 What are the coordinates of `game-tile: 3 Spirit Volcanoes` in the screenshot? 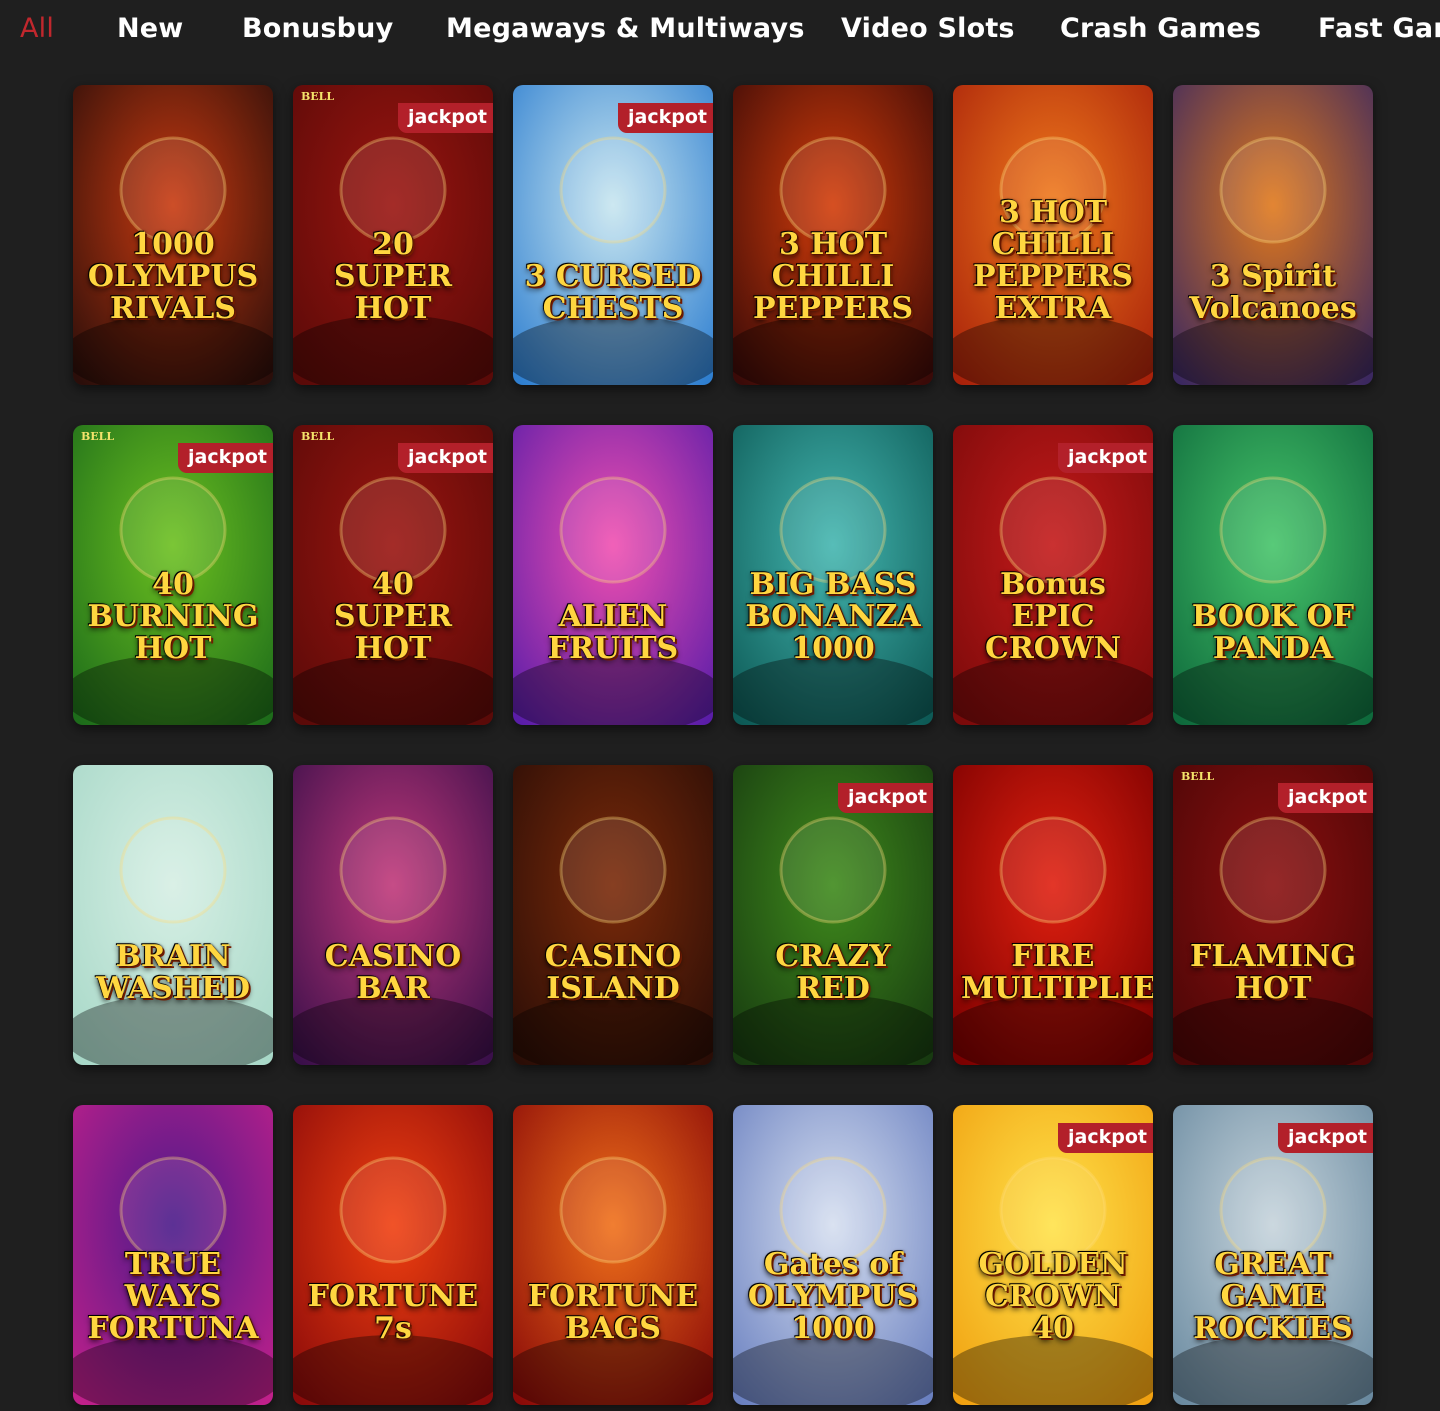 It's located at (1273, 235).